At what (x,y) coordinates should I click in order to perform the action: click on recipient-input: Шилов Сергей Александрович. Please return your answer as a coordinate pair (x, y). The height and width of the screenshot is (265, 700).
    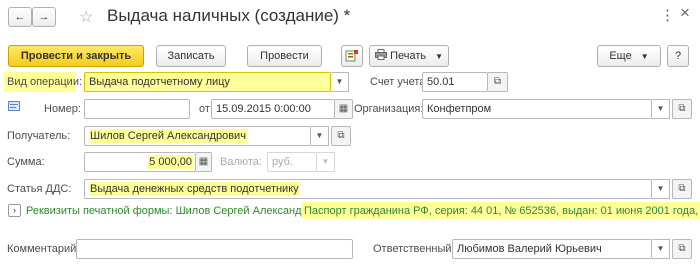
    Looking at the image, I should click on (197, 136).